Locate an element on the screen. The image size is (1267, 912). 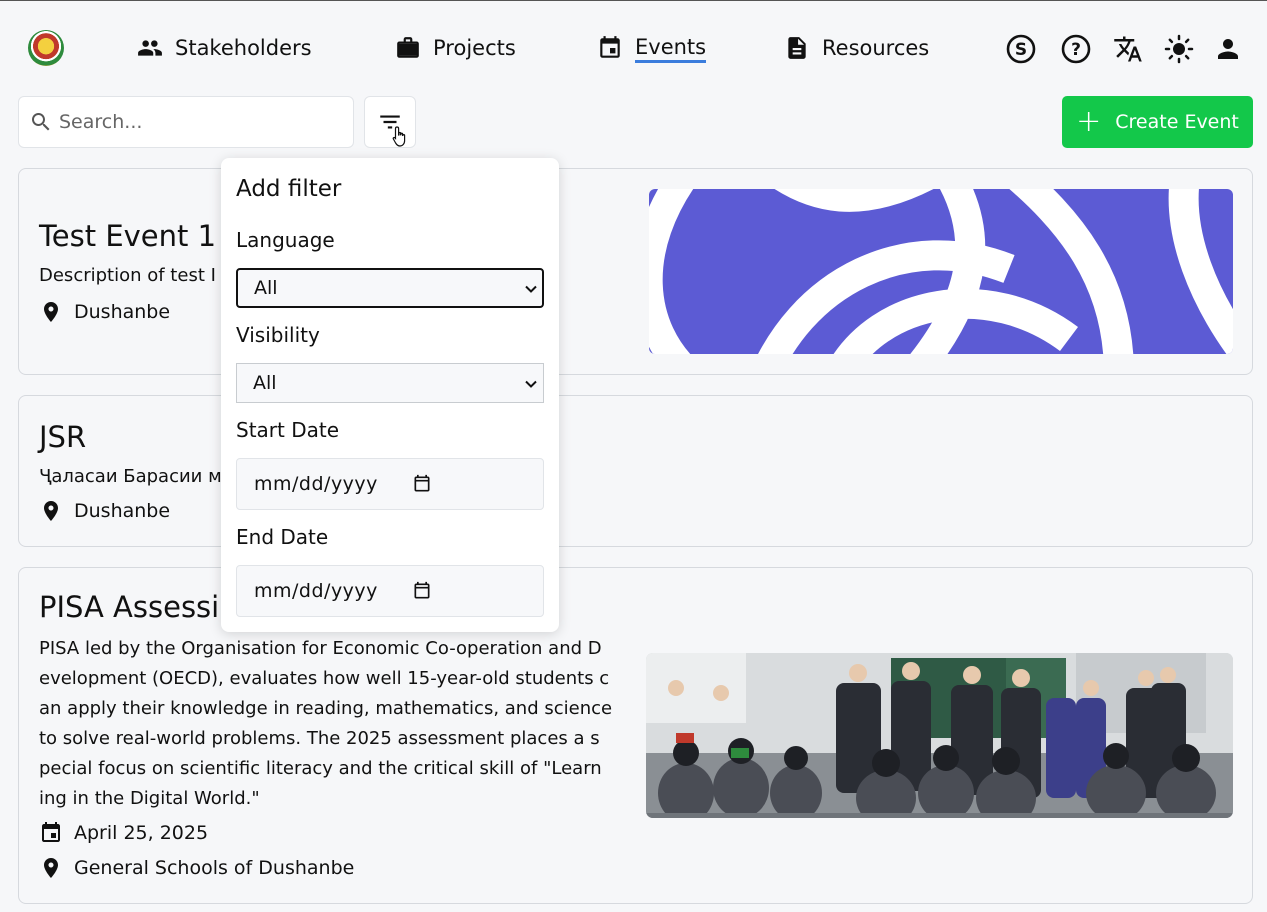
language-value: All is located at coordinates (266, 288).